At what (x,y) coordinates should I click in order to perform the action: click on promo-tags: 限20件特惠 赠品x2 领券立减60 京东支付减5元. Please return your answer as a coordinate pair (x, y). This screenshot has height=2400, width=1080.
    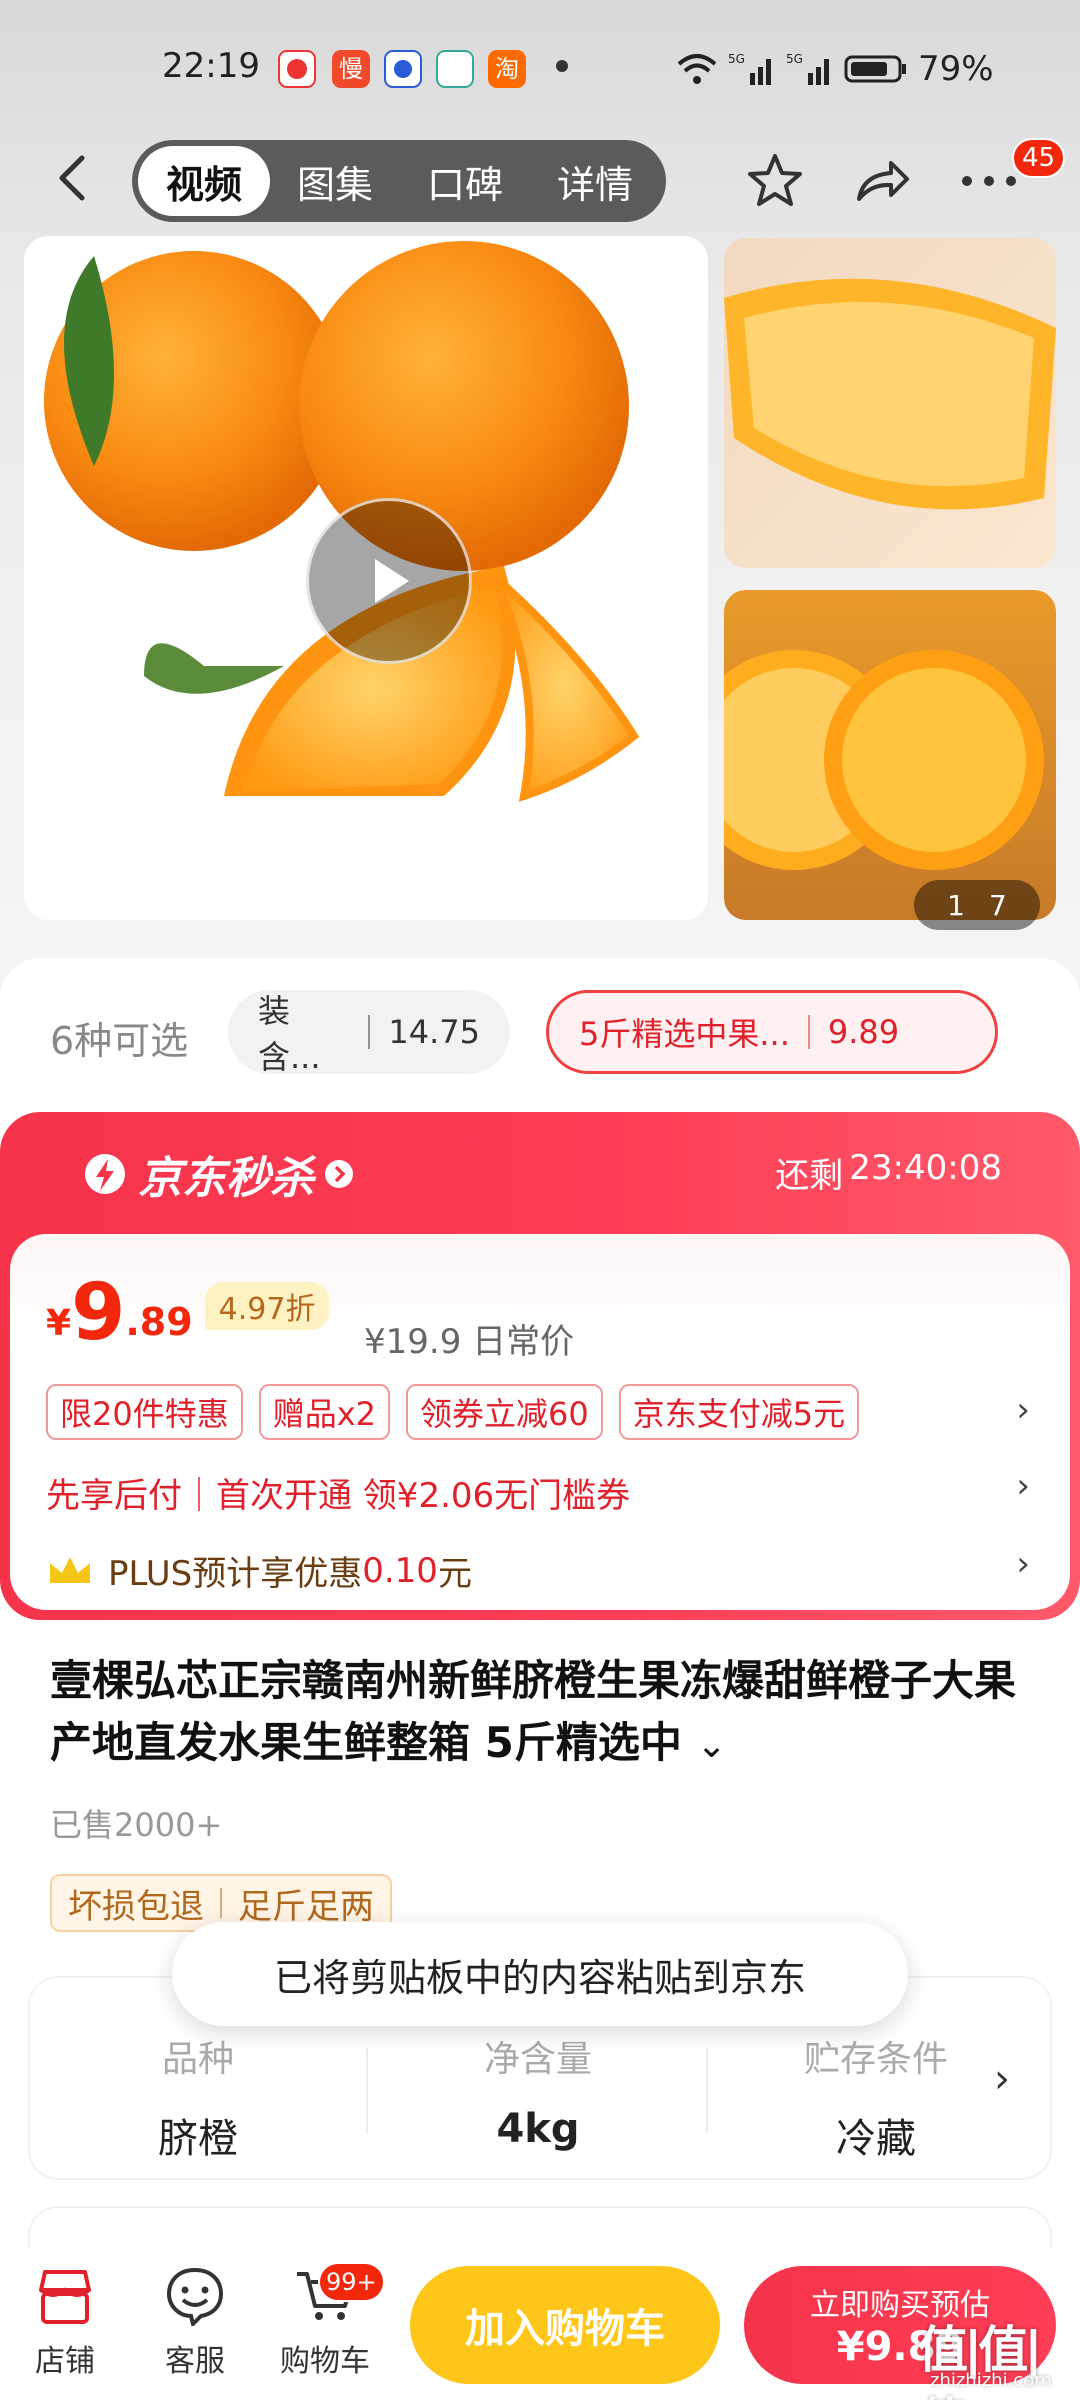
    Looking at the image, I should click on (453, 1412).